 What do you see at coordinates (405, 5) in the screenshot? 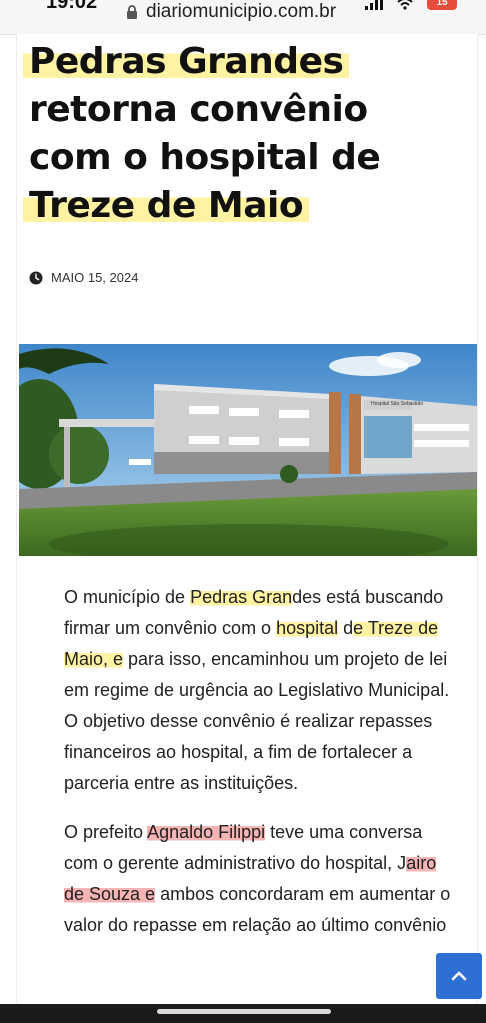
I see `wifi-icon` at bounding box center [405, 5].